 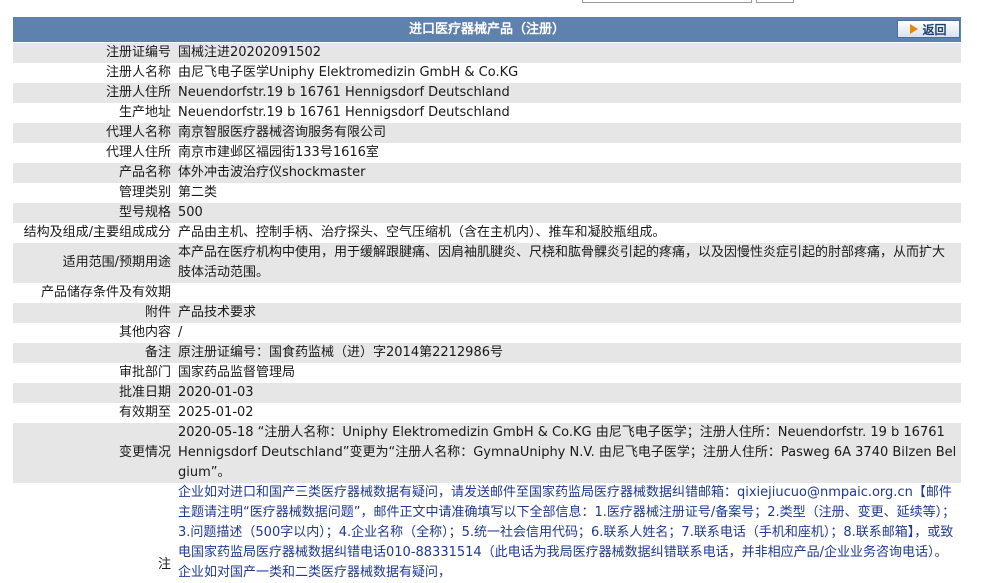 I want to click on arrow-right-icon, so click(x=914, y=29).